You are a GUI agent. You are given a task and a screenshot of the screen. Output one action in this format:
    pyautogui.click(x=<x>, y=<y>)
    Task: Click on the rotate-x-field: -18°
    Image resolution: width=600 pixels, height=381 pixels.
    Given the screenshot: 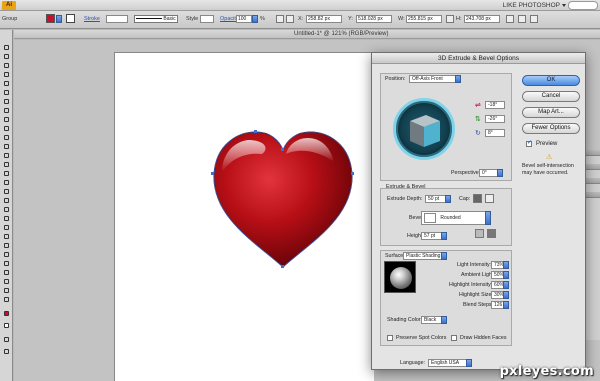 What is the action you would take?
    pyautogui.click(x=495, y=105)
    